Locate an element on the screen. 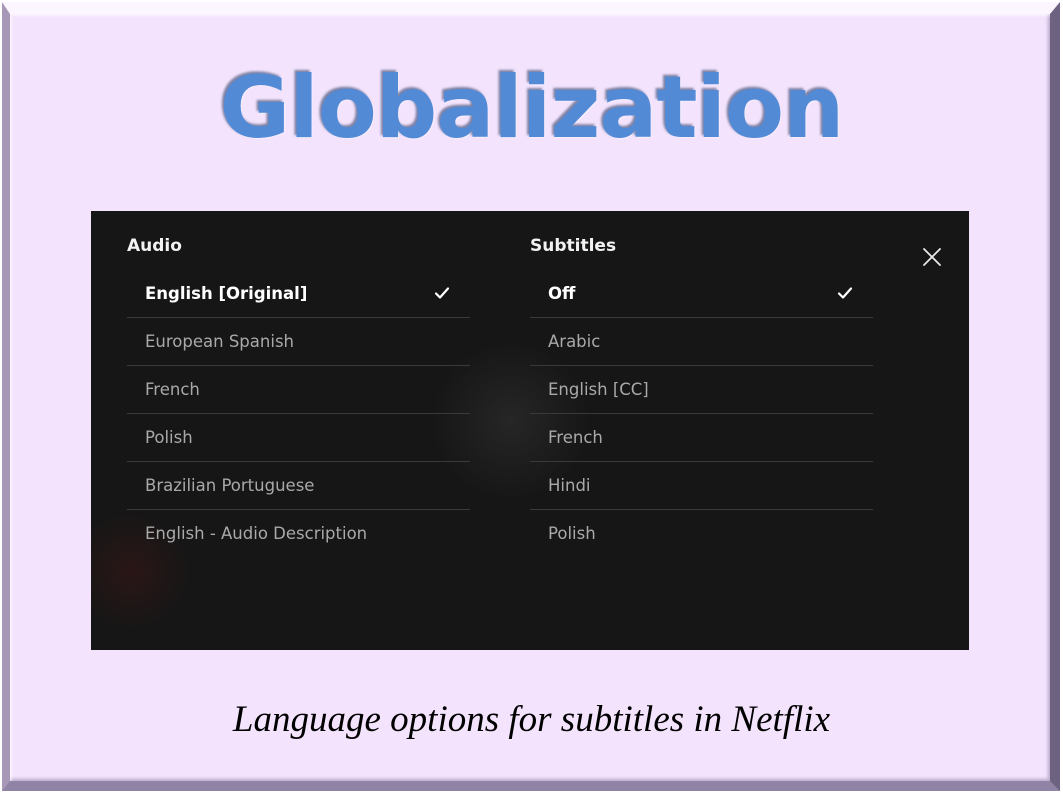  audio-option: French is located at coordinates (298, 390).